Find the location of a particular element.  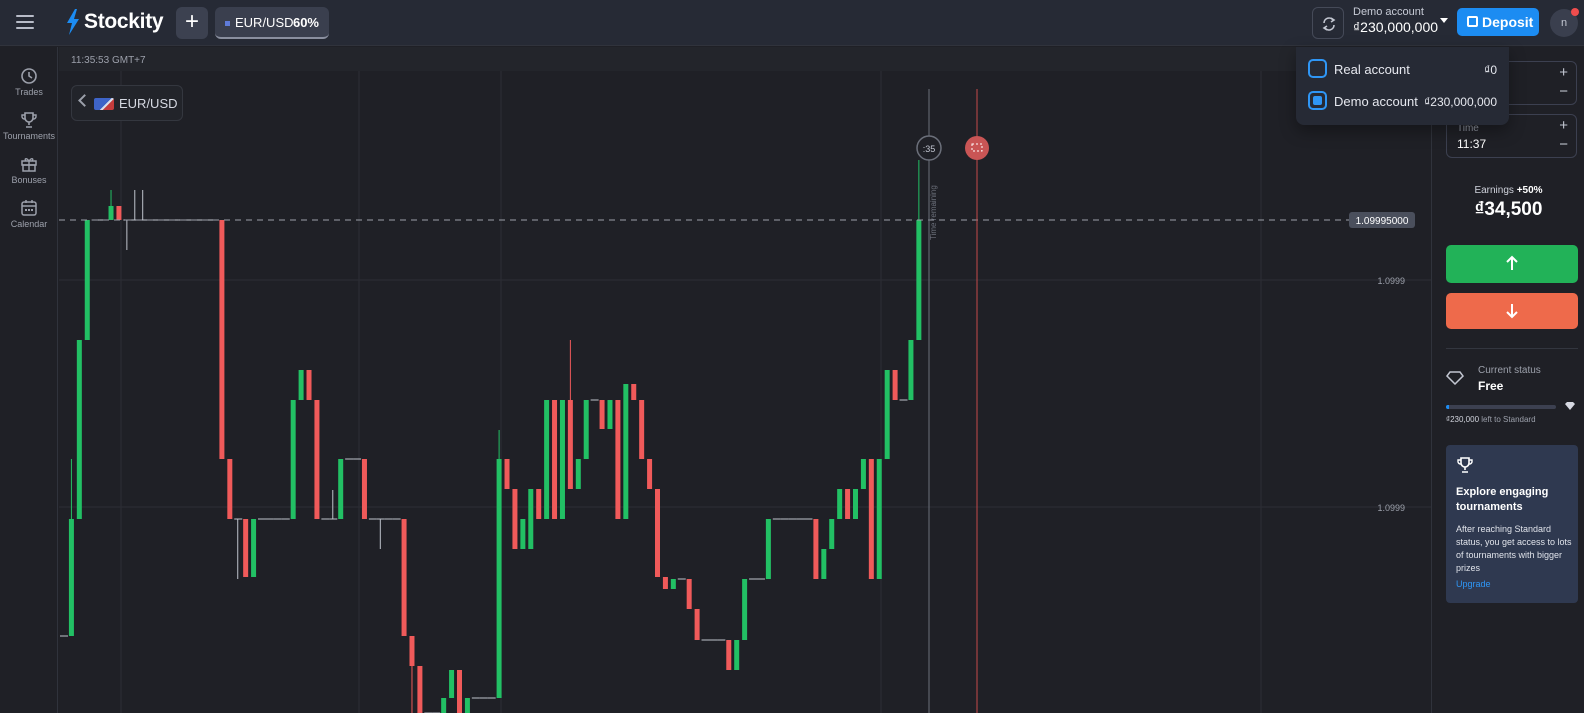

account-option-real: Real account ₫0 is located at coordinates (1402, 68).